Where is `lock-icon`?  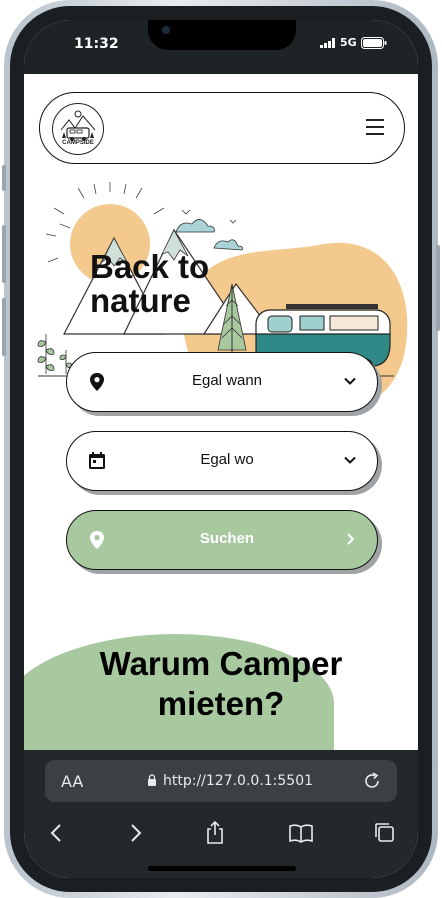 lock-icon is located at coordinates (152, 780).